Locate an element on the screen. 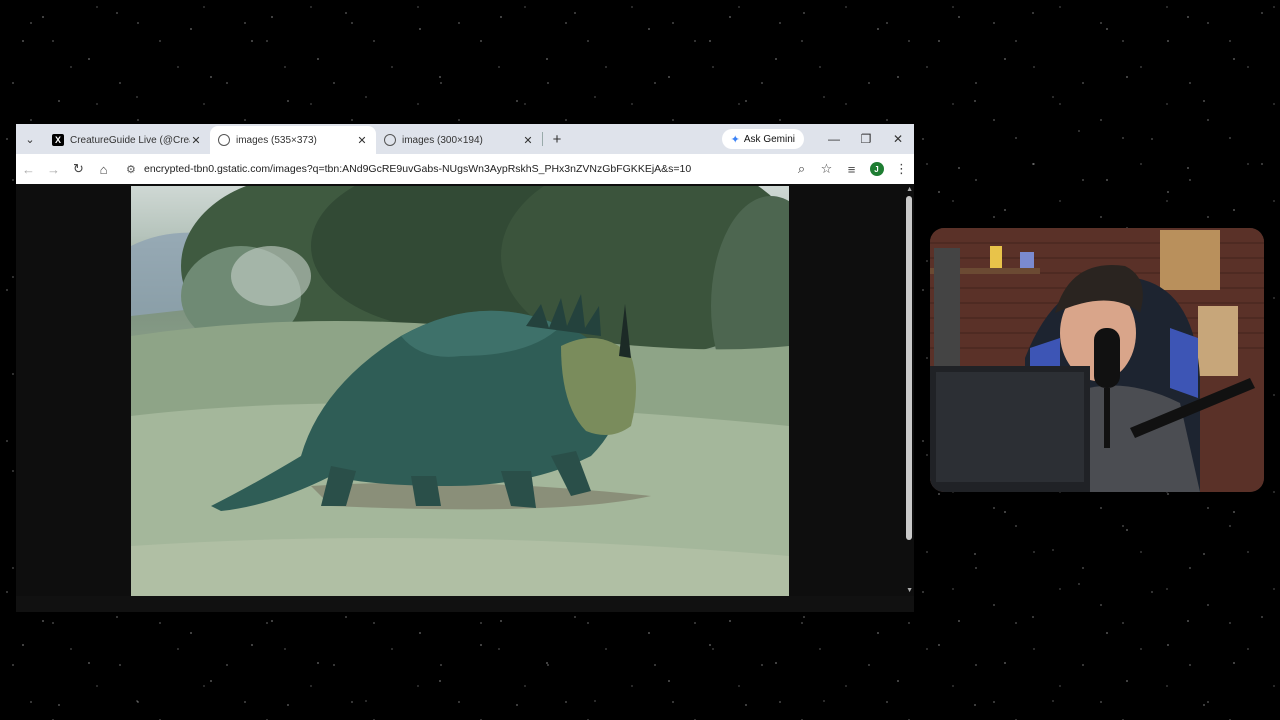  magnifier-icon: ⌕ is located at coordinates (801, 168).